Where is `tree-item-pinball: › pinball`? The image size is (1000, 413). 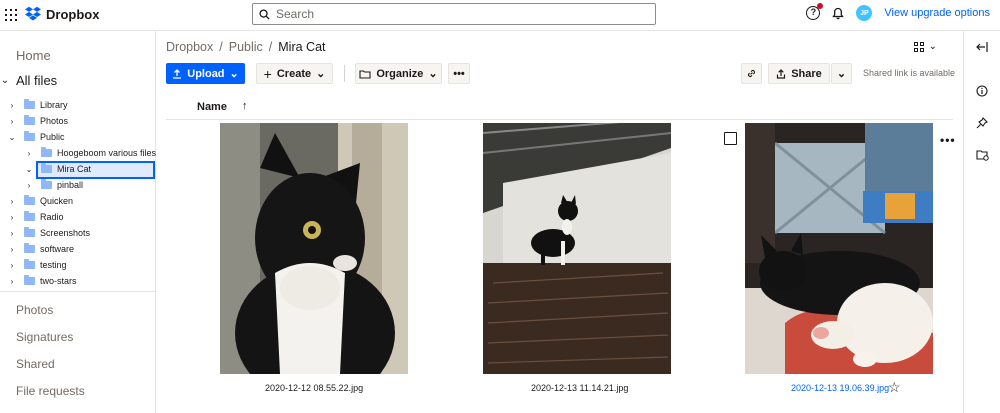 tree-item-pinball: › pinball is located at coordinates (78, 185).